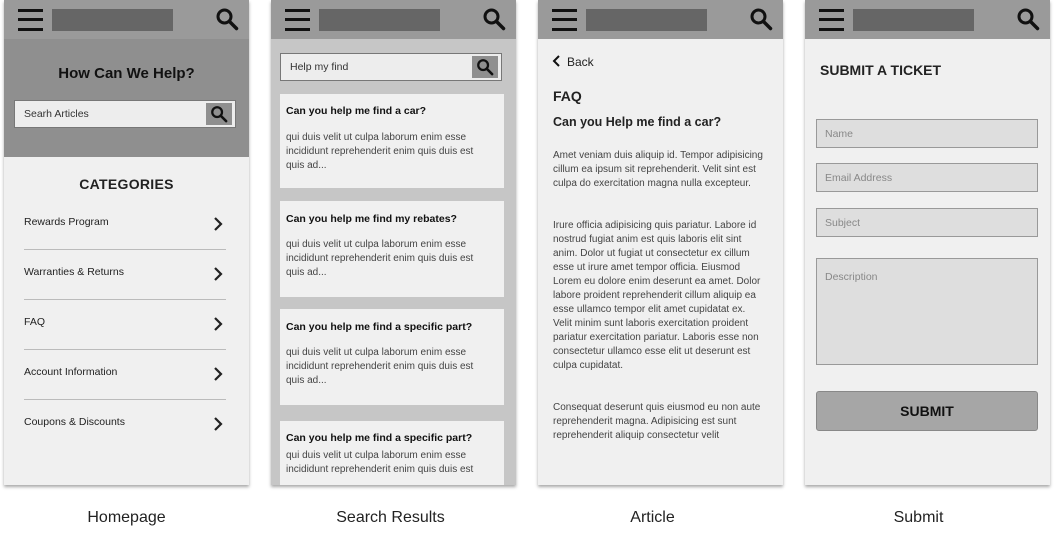 The width and height of the screenshot is (1054, 551). I want to click on category-item-account: Account Information, so click(125, 374).